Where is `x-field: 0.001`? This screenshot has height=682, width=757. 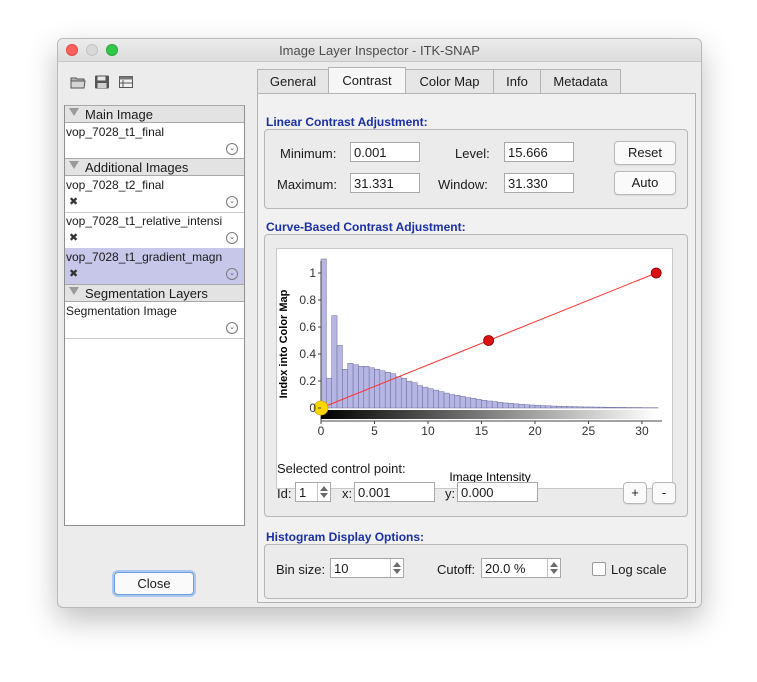
x-field: 0.001 is located at coordinates (394, 492).